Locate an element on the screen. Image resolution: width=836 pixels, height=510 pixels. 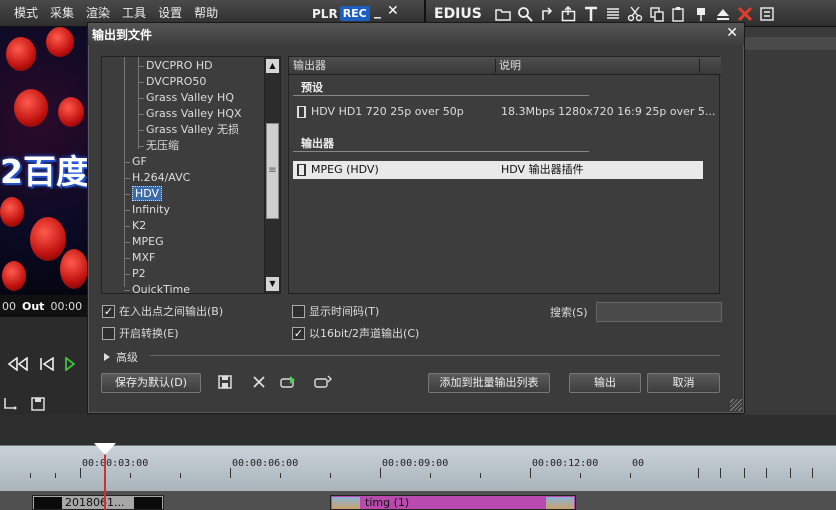
add-to-batch-button: 添加到批量输出列表 is located at coordinates (489, 383).